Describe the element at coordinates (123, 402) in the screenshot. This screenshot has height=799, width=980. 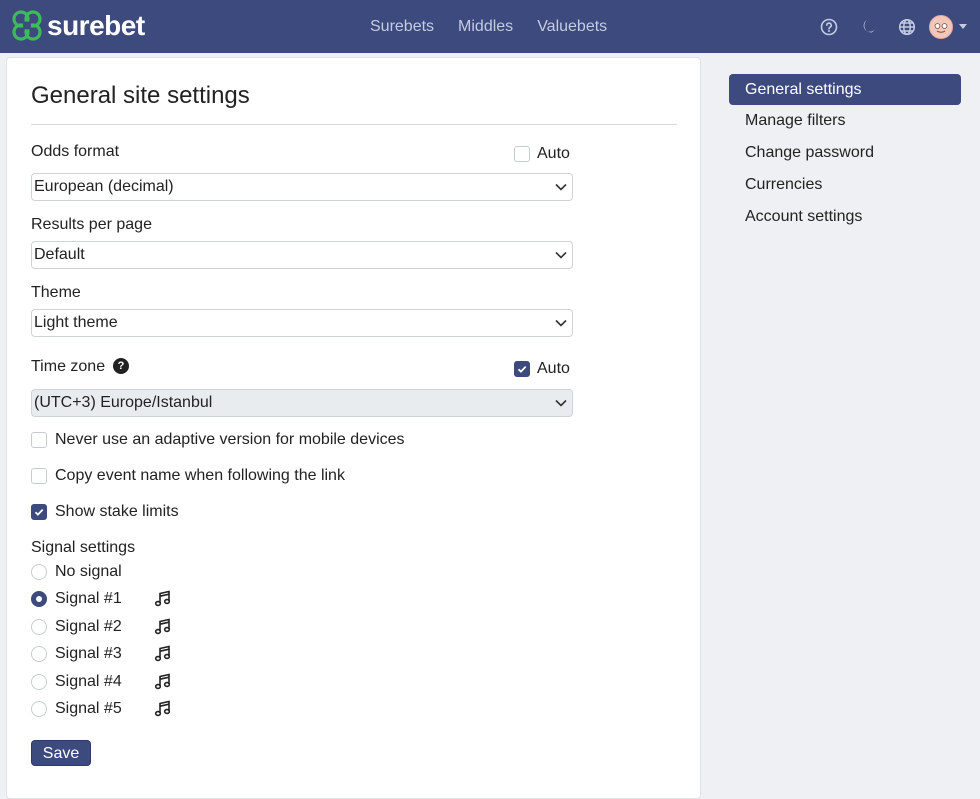
I see `time-zone-value: (UTC+3) Europe/Istanbul` at that location.